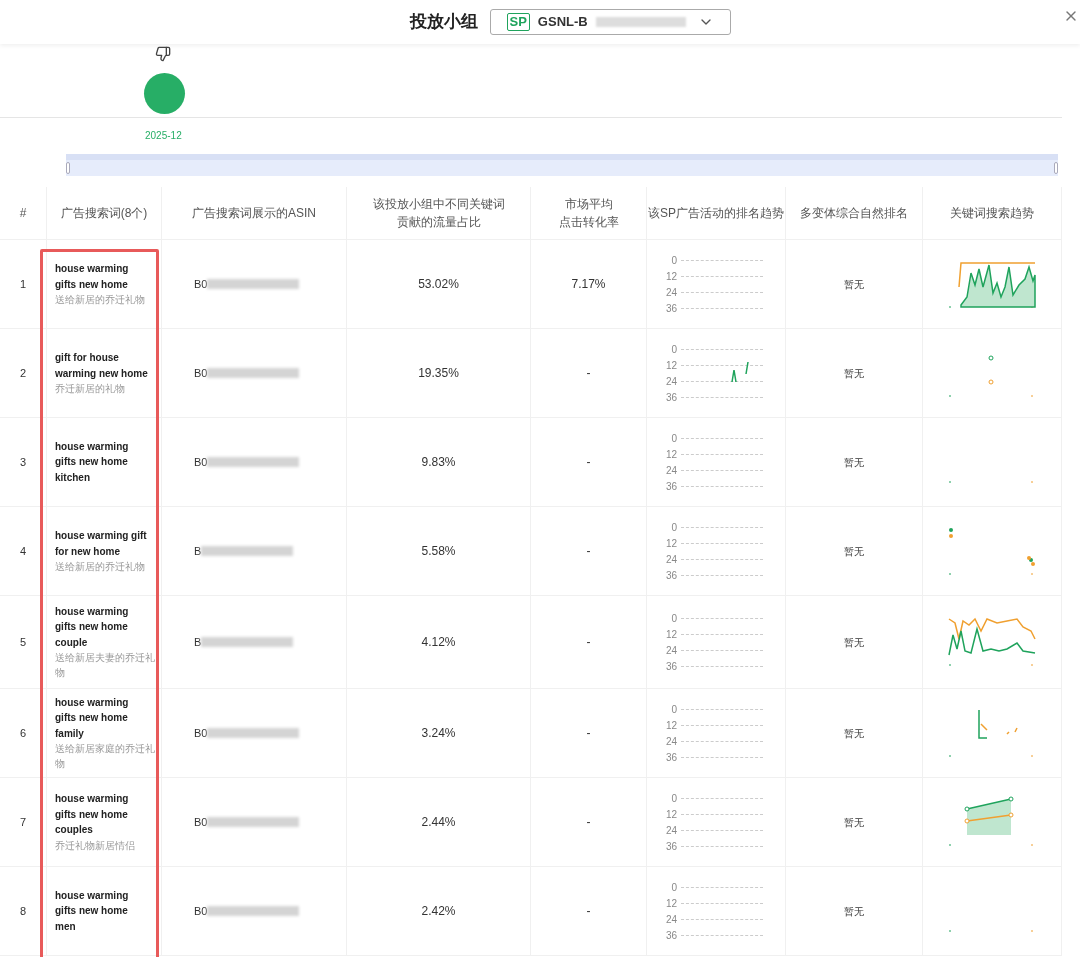 The width and height of the screenshot is (1080, 957). What do you see at coordinates (438, 822) in the screenshot?
I see `traffic-share: 2.44%` at bounding box center [438, 822].